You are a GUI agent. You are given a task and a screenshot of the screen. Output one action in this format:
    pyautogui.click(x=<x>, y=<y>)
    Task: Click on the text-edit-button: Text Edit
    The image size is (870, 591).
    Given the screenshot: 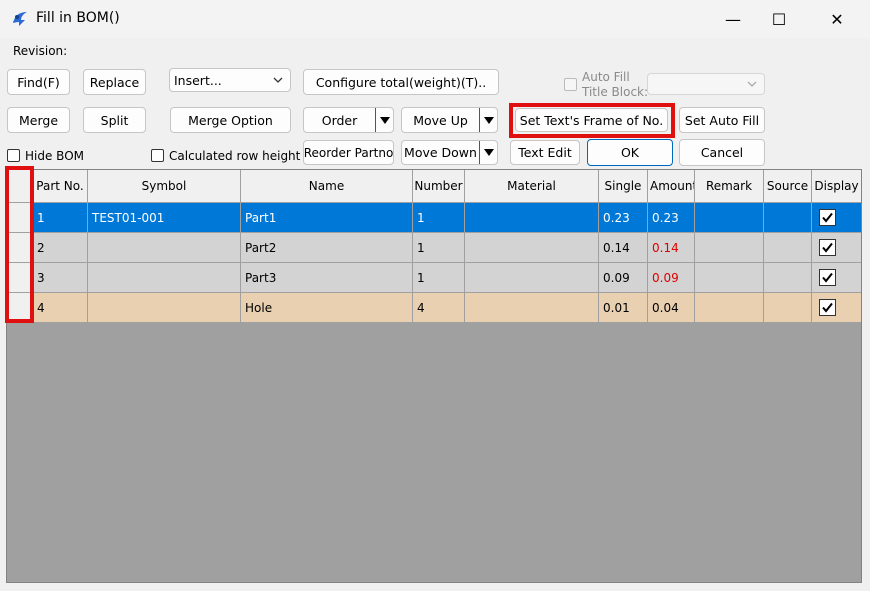 What is the action you would take?
    pyautogui.click(x=545, y=152)
    